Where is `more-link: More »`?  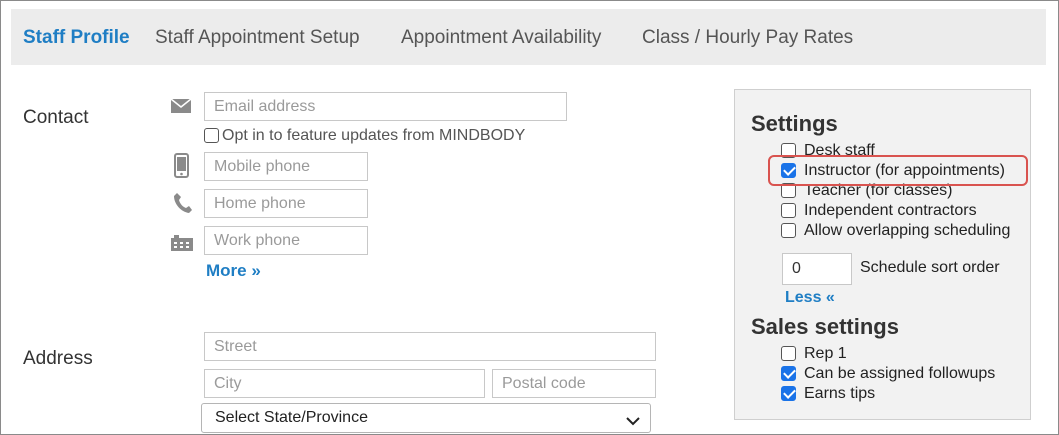
more-link: More » is located at coordinates (233, 271).